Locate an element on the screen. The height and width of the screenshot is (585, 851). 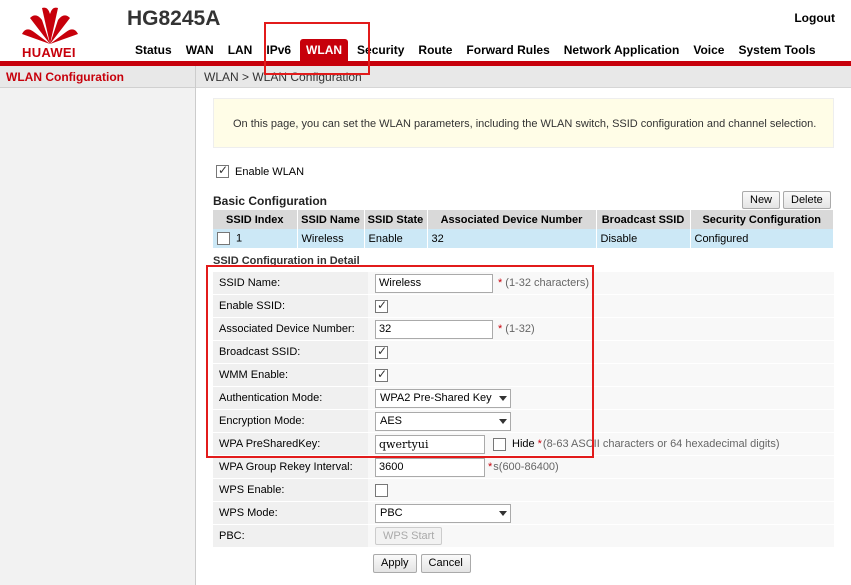
form-row-associated-devices: Associated Device Number: 32 * (1-32) is located at coordinates (523, 329).